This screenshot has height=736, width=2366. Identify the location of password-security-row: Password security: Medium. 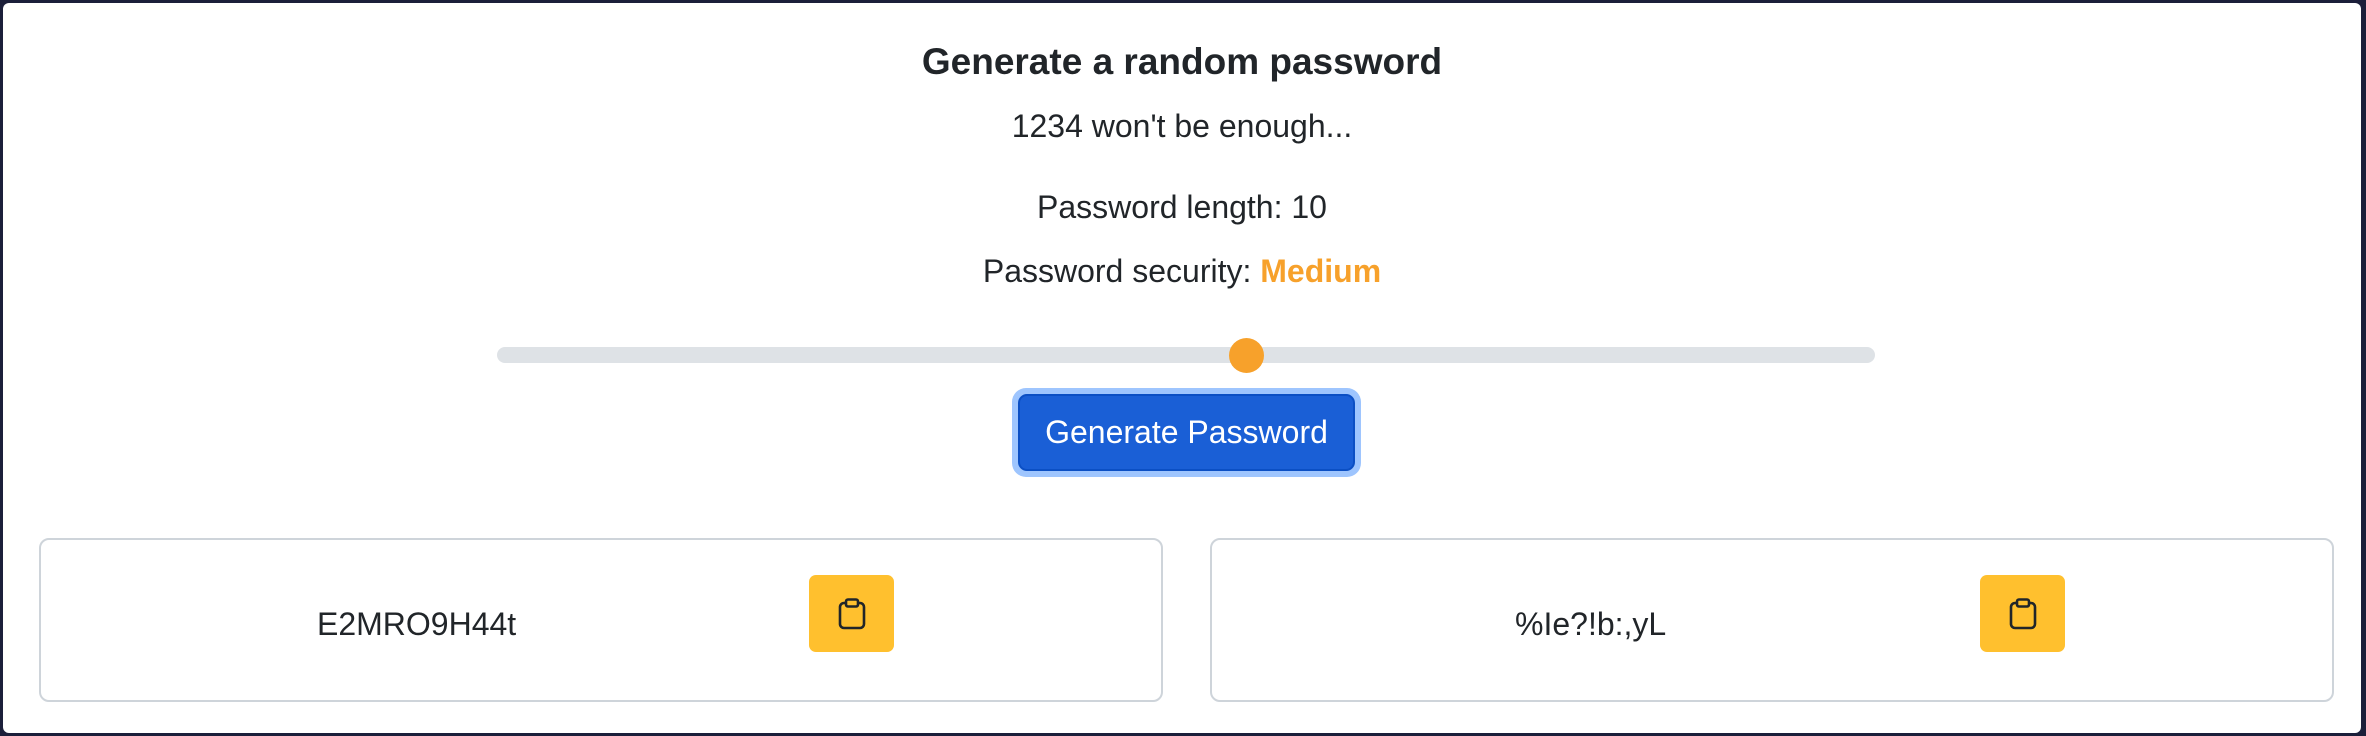
(1182, 271).